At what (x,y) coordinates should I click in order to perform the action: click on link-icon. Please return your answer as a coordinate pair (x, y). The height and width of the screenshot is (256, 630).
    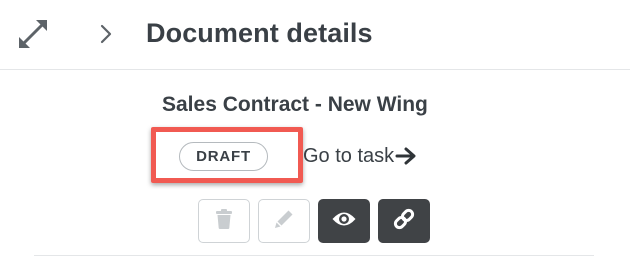
    Looking at the image, I should click on (404, 221).